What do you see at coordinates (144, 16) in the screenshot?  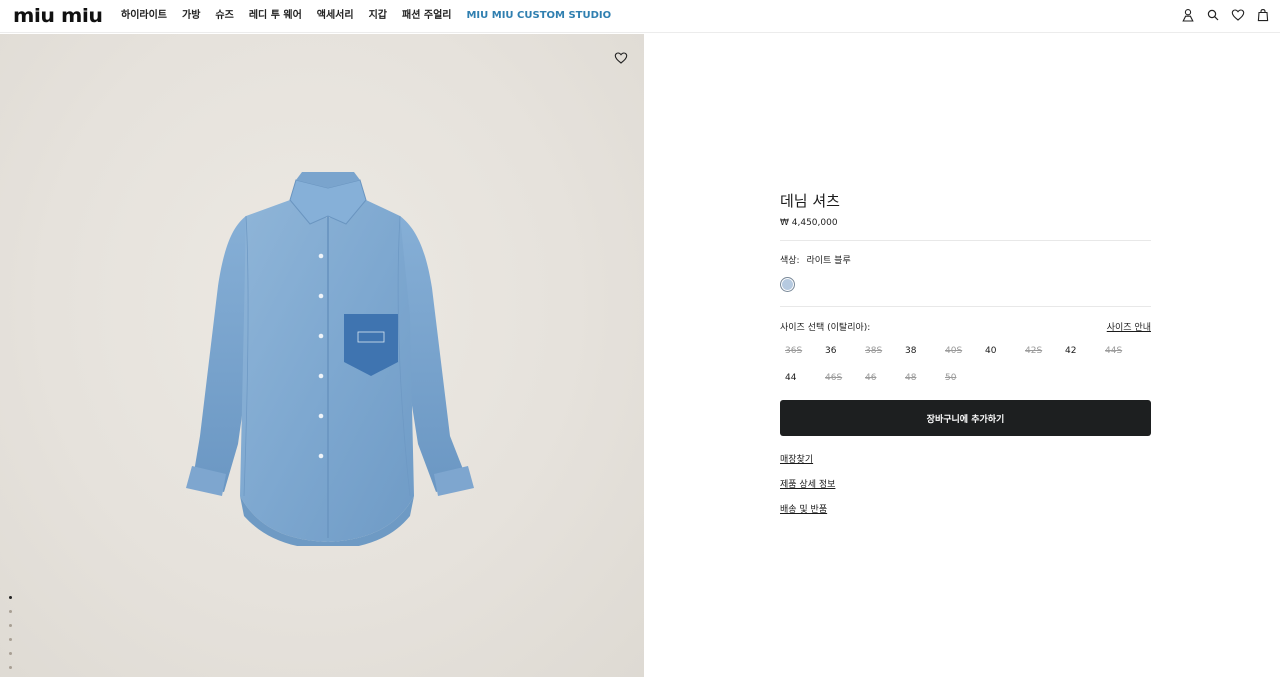 I see `nav-item-highlights: 하이라이트` at bounding box center [144, 16].